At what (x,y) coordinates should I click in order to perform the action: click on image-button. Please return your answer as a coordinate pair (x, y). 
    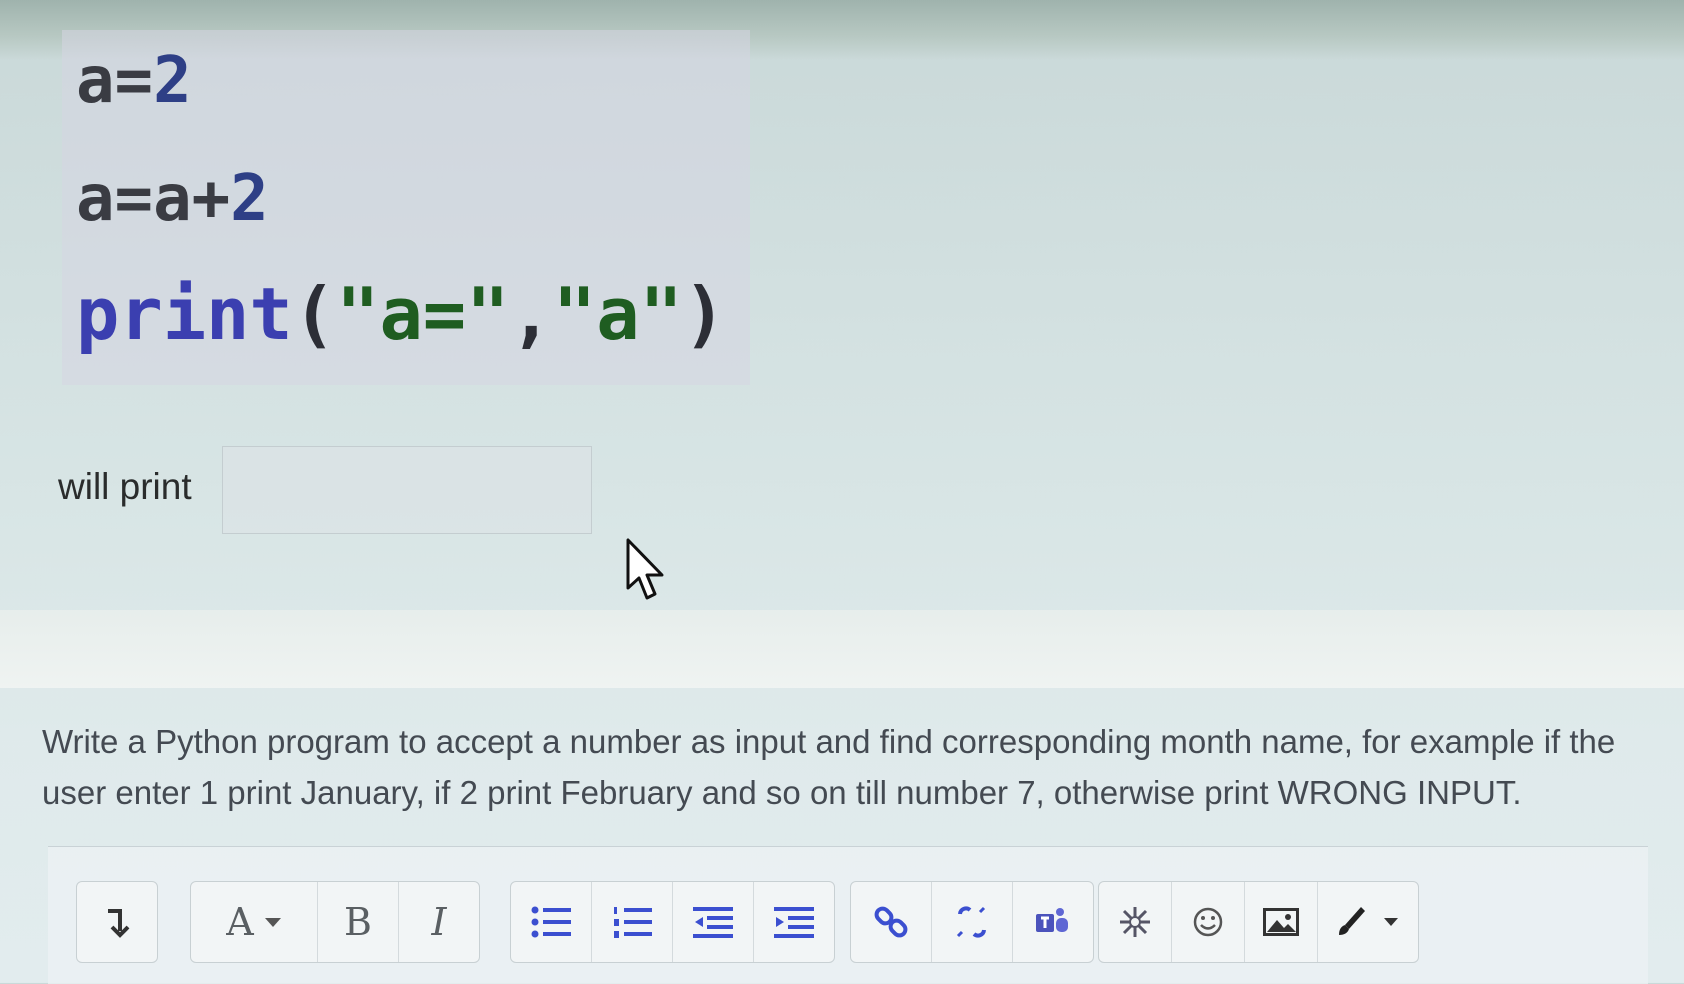
    Looking at the image, I should click on (1281, 922).